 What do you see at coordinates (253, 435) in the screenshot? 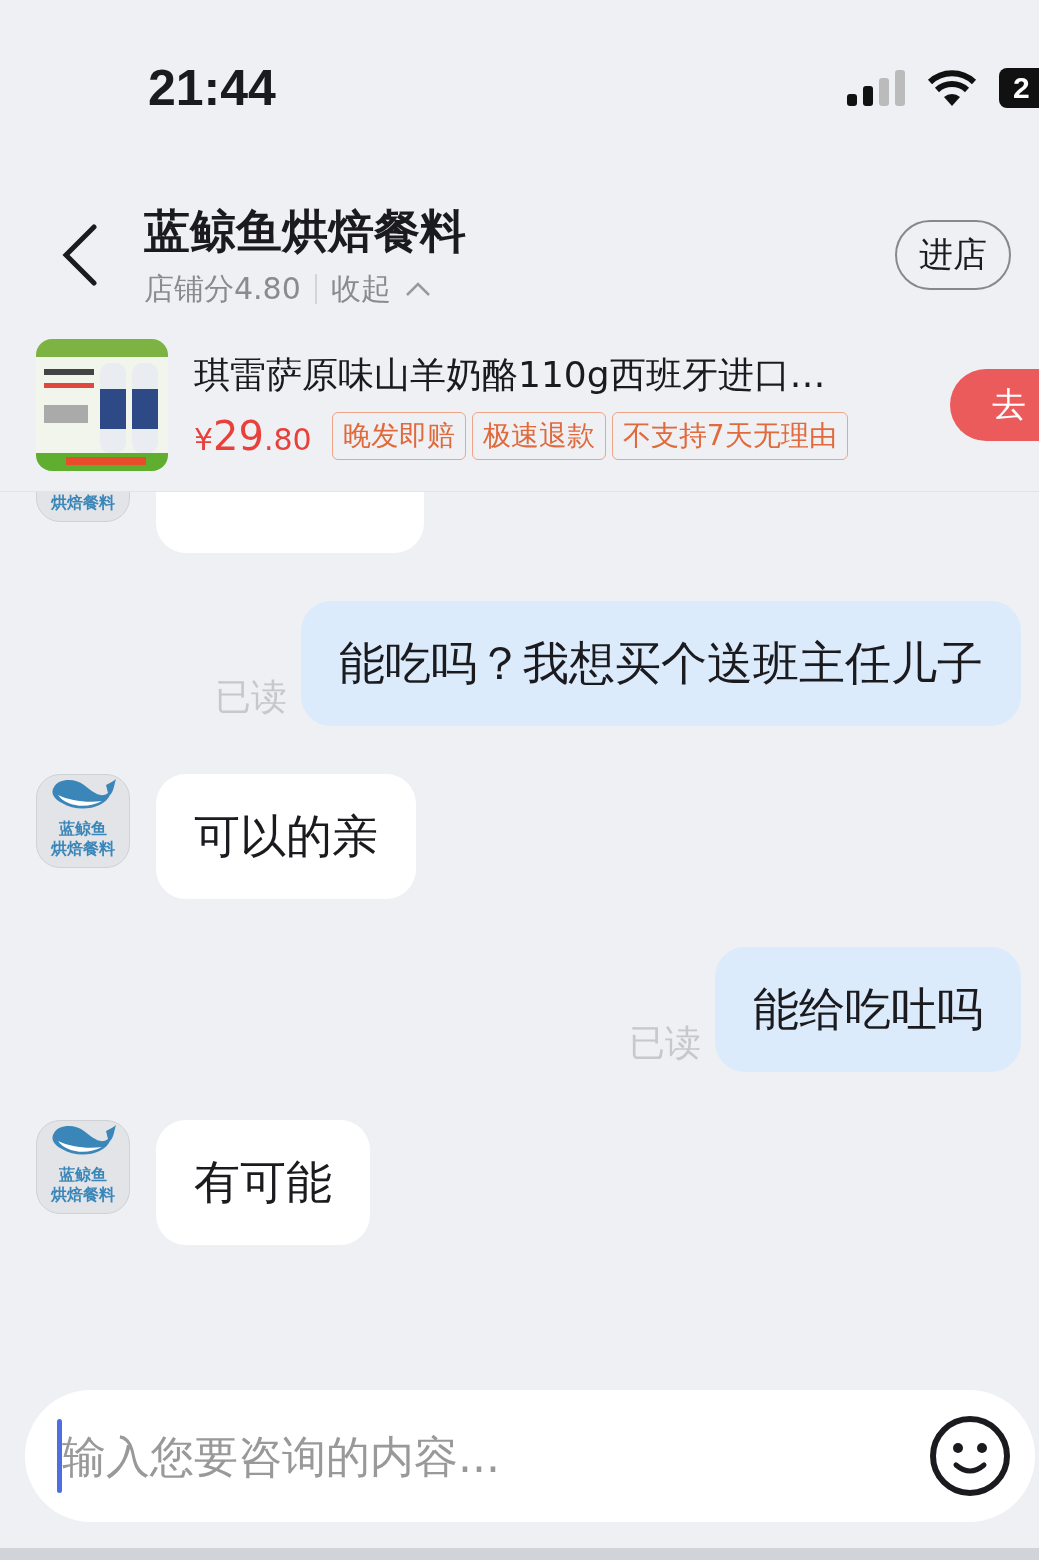
I see `product-price: ¥29.80` at bounding box center [253, 435].